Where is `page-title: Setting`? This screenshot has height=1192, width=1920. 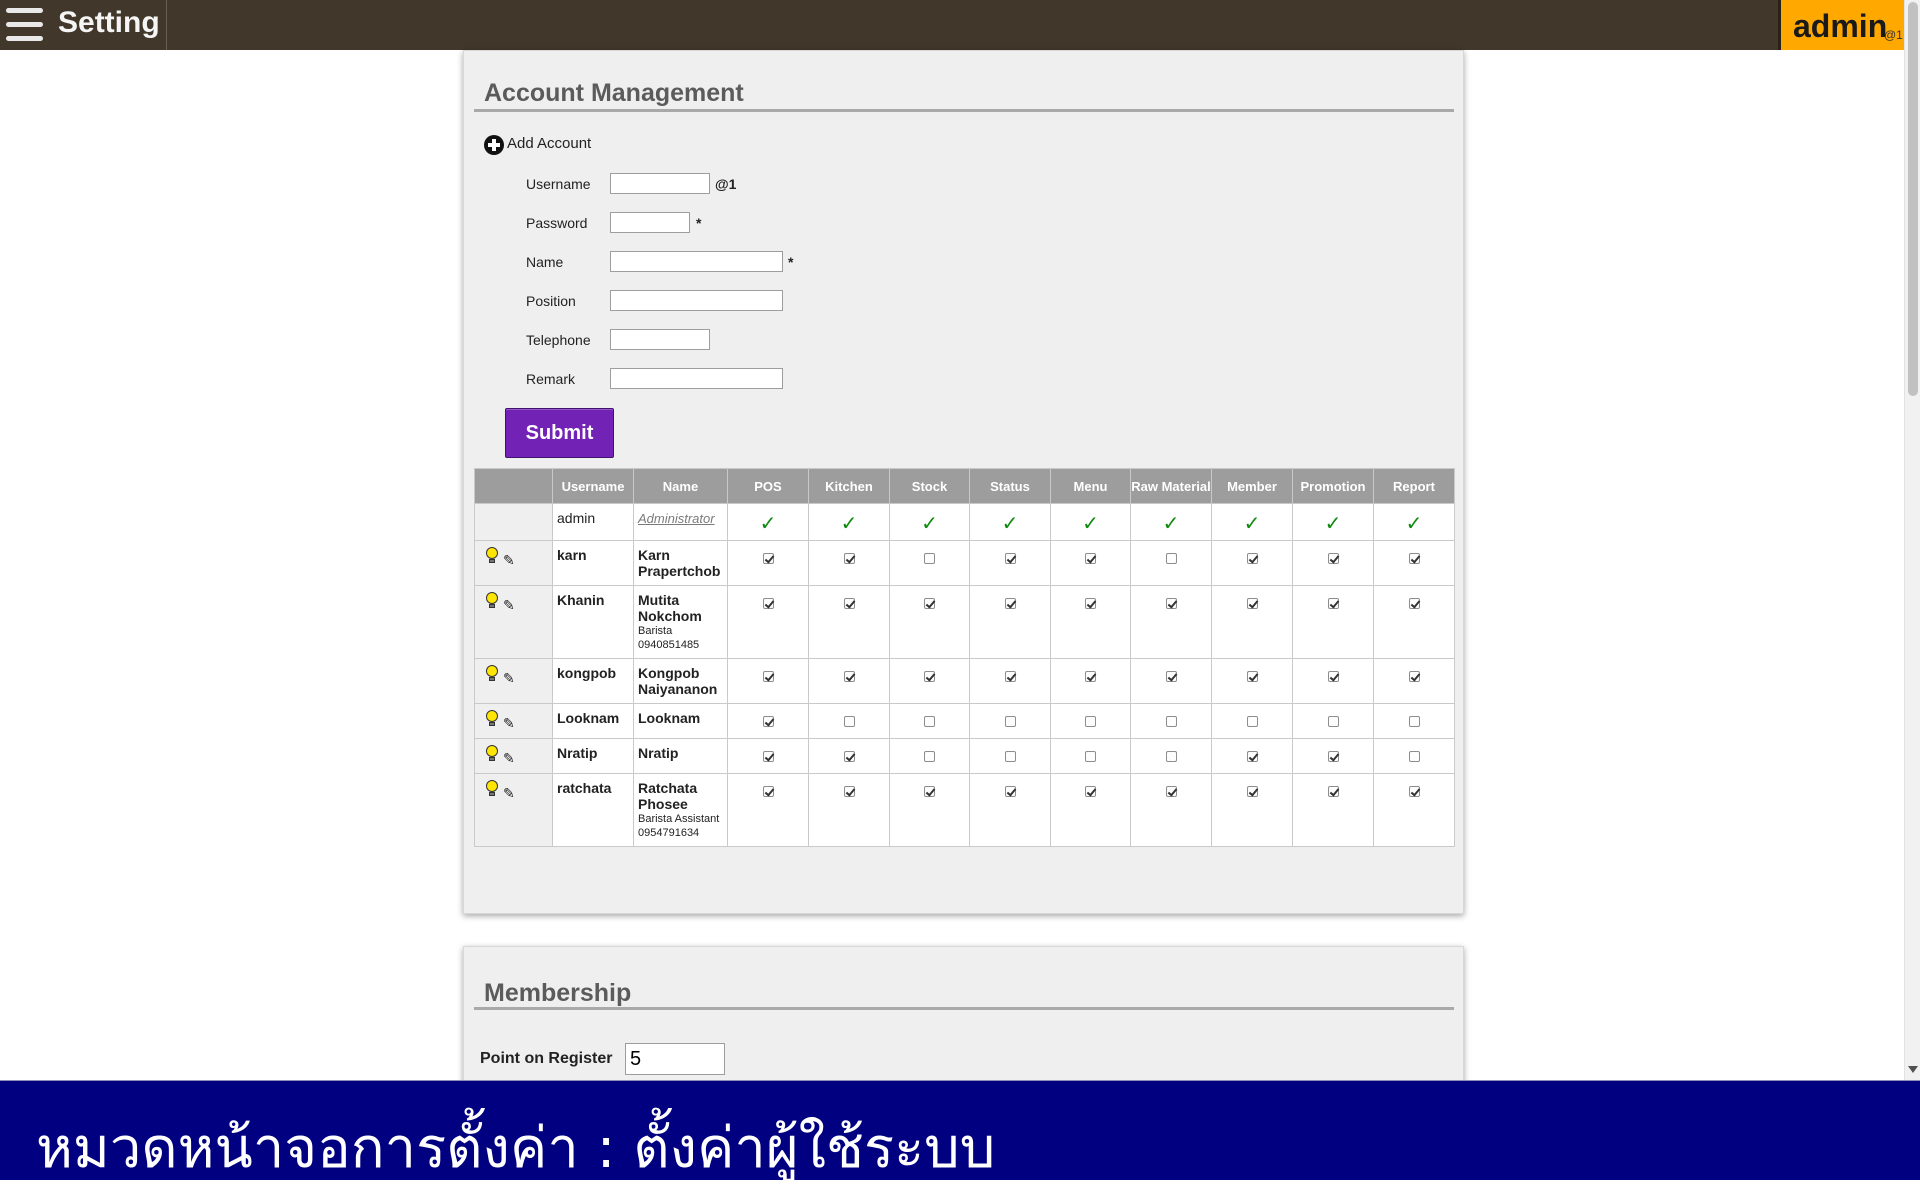
page-title: Setting is located at coordinates (109, 22).